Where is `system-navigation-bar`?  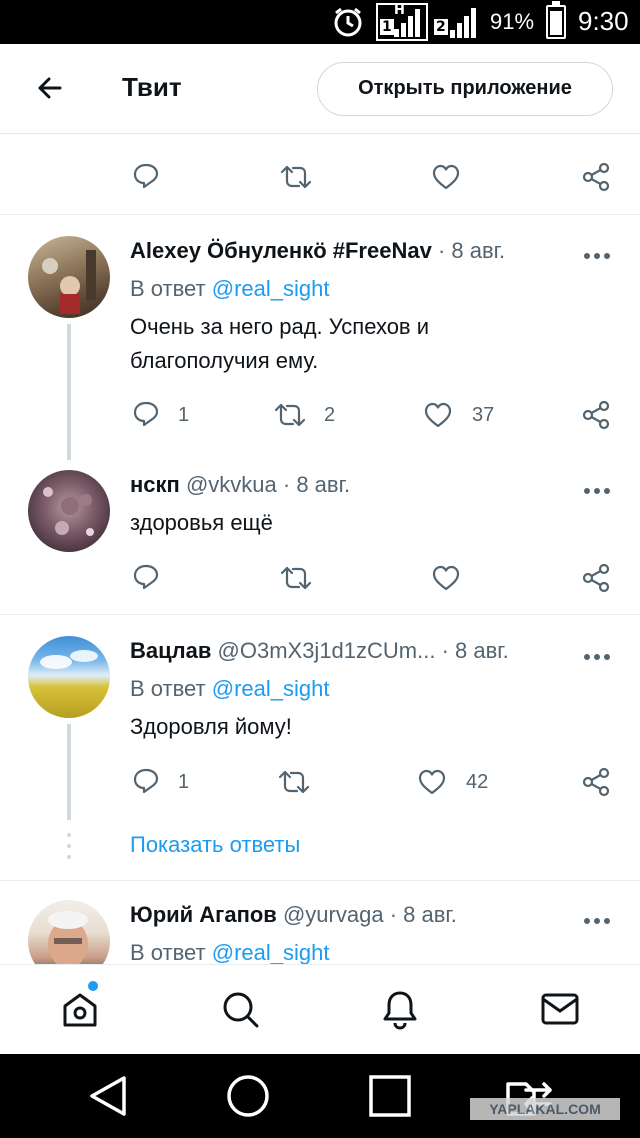
system-navigation-bar is located at coordinates (320, 1096).